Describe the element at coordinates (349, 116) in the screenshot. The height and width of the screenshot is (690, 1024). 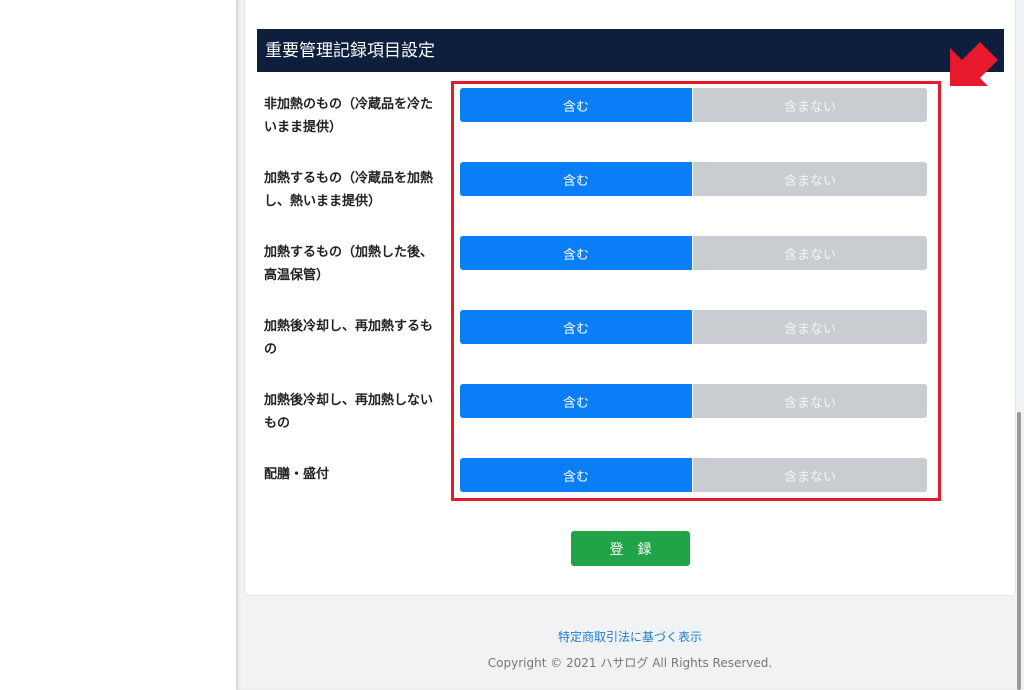
I see `row-label: 非加熱のもの（冷蔵品を冷たいまま提供）` at that location.